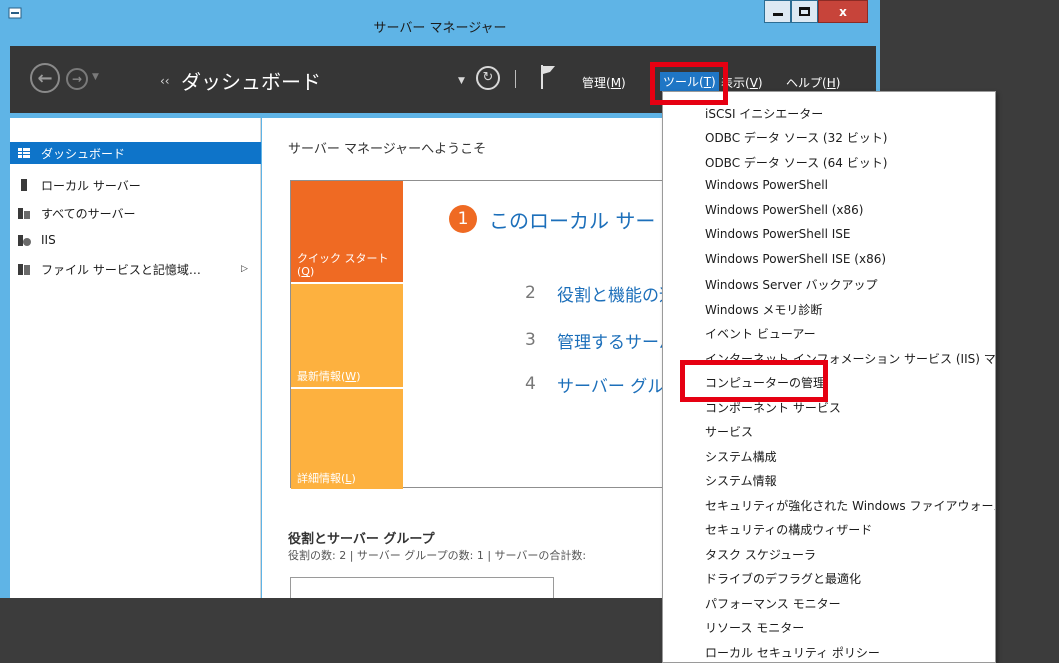 This screenshot has width=1059, height=663. I want to click on tools-item-server-backup: Windows Server バックアップ, so click(791, 284).